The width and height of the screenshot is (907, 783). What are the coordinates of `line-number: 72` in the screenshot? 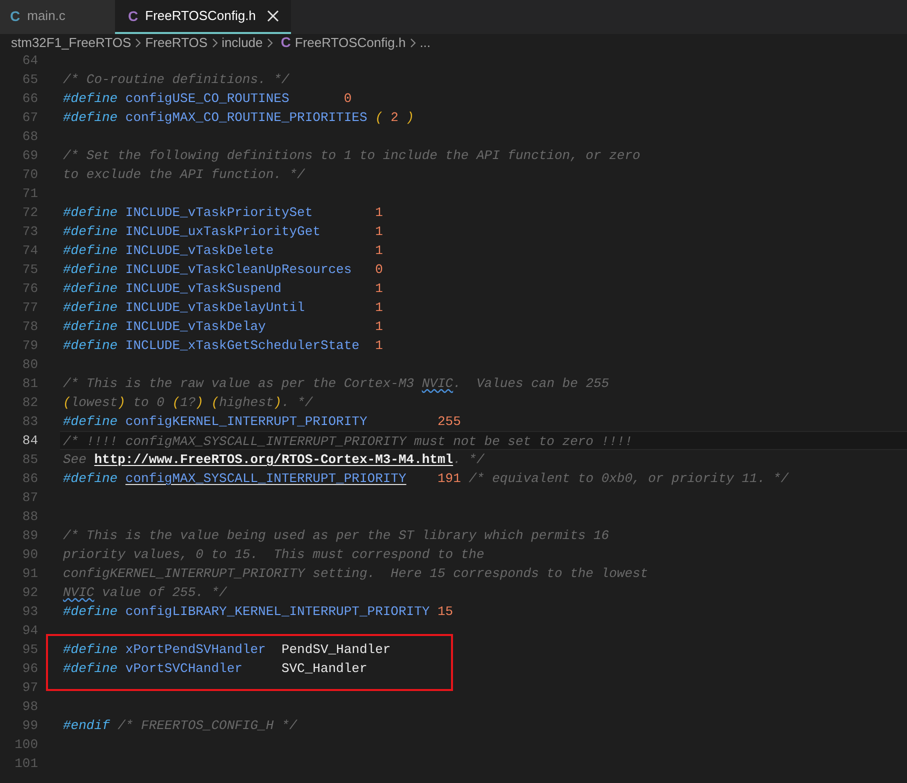 It's located at (29, 213).